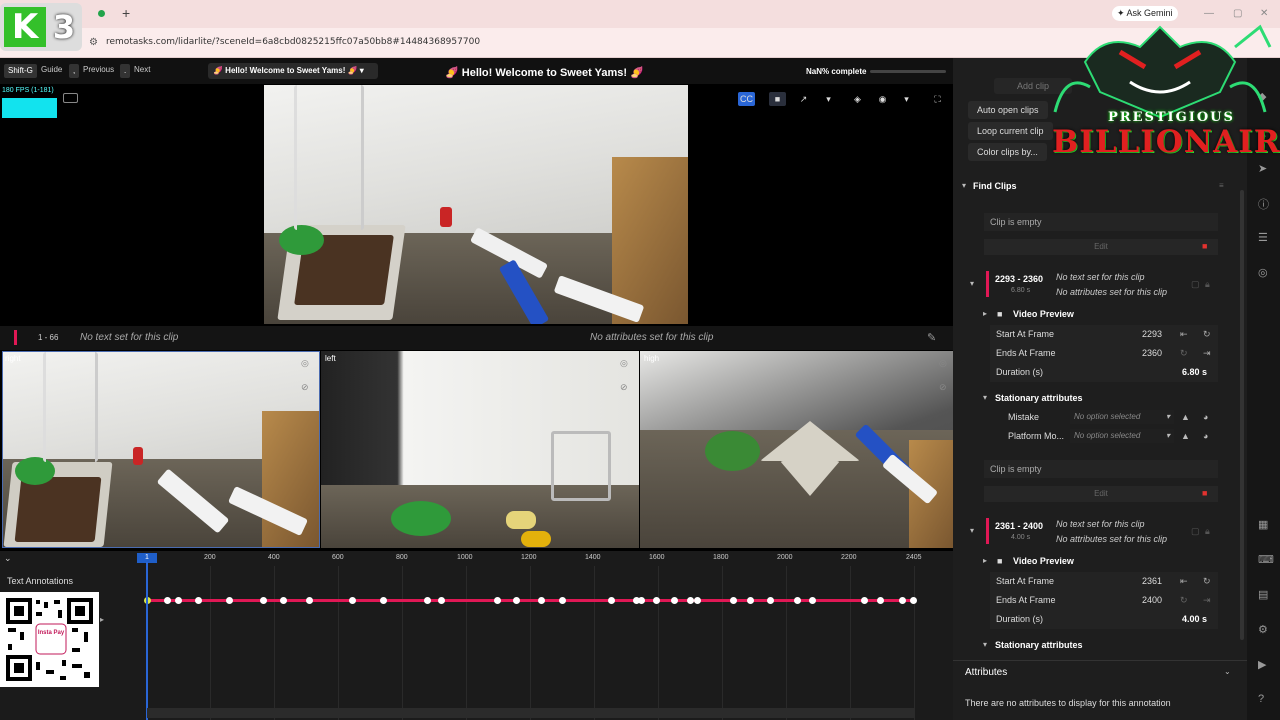  I want to click on ask-gemini-button: ✦ Ask Gemini, so click(1145, 13).